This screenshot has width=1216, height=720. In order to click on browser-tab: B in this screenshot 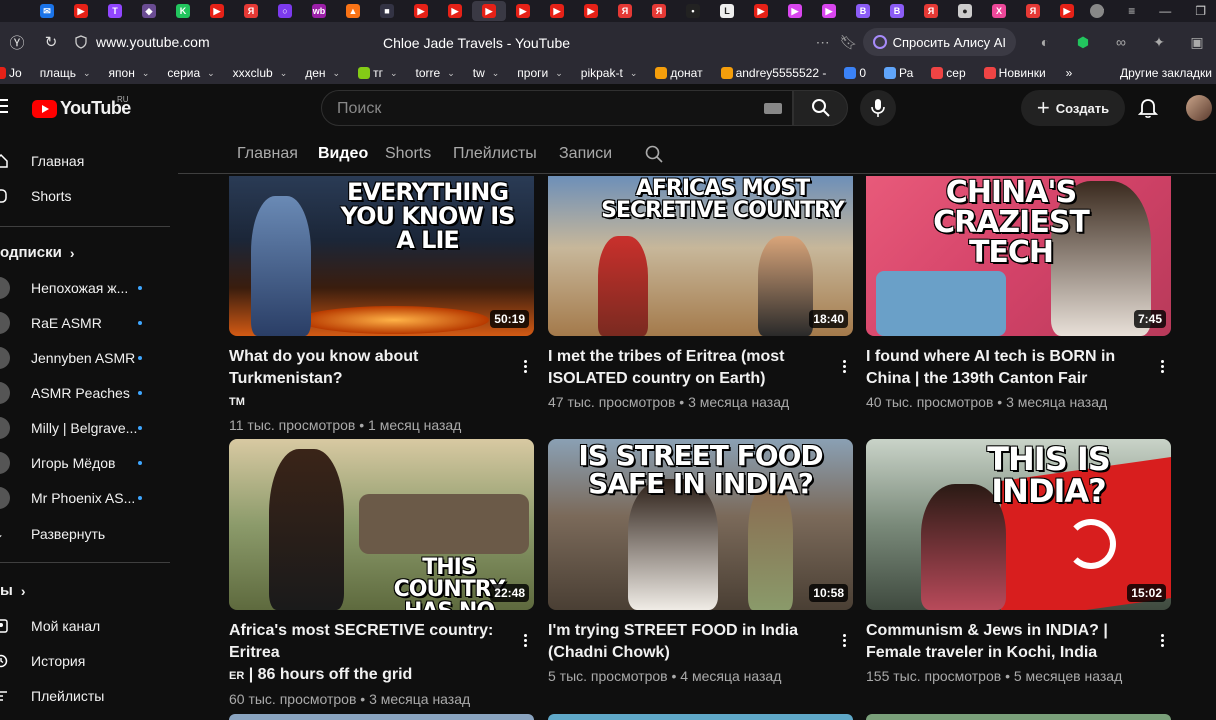, I will do `click(897, 11)`.